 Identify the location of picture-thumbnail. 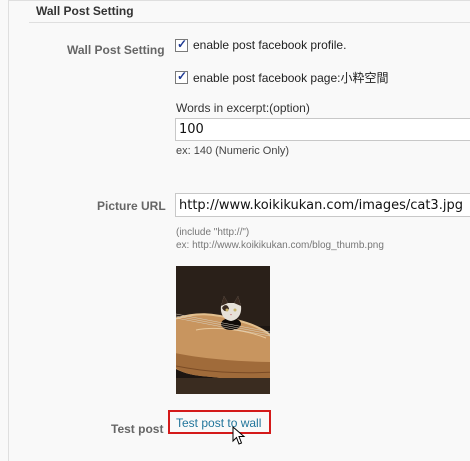
(223, 330).